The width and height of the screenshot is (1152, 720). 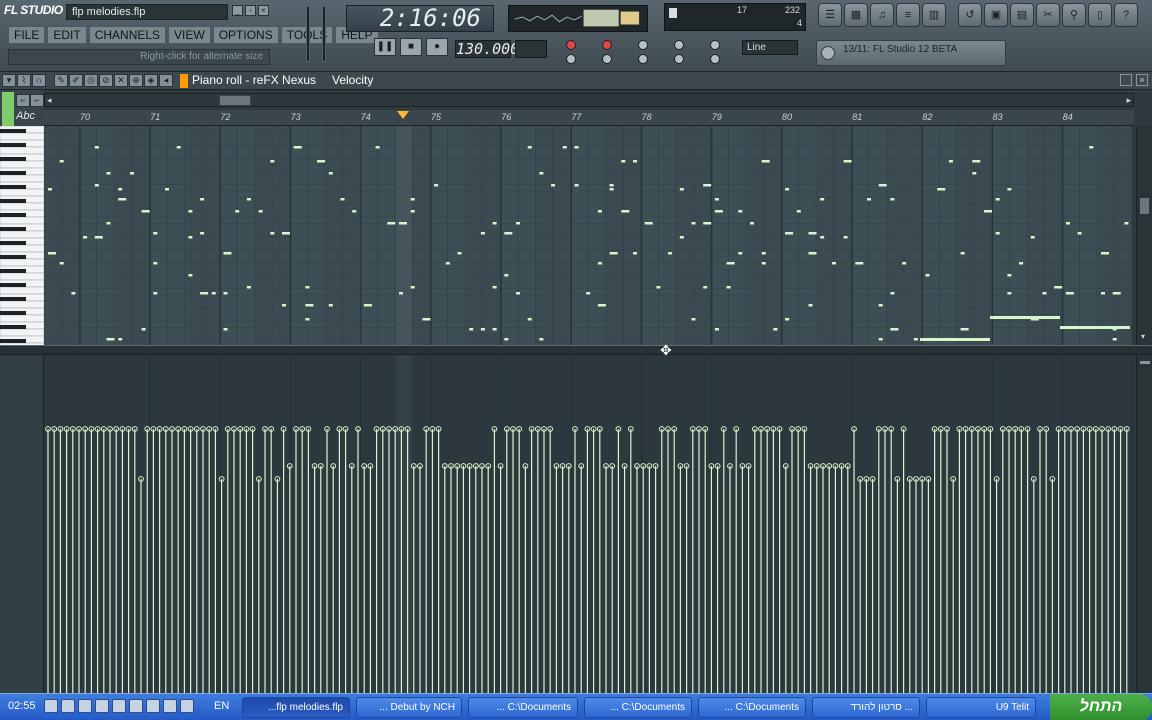 I want to click on task-telit: U9 Telit, so click(x=981, y=707).